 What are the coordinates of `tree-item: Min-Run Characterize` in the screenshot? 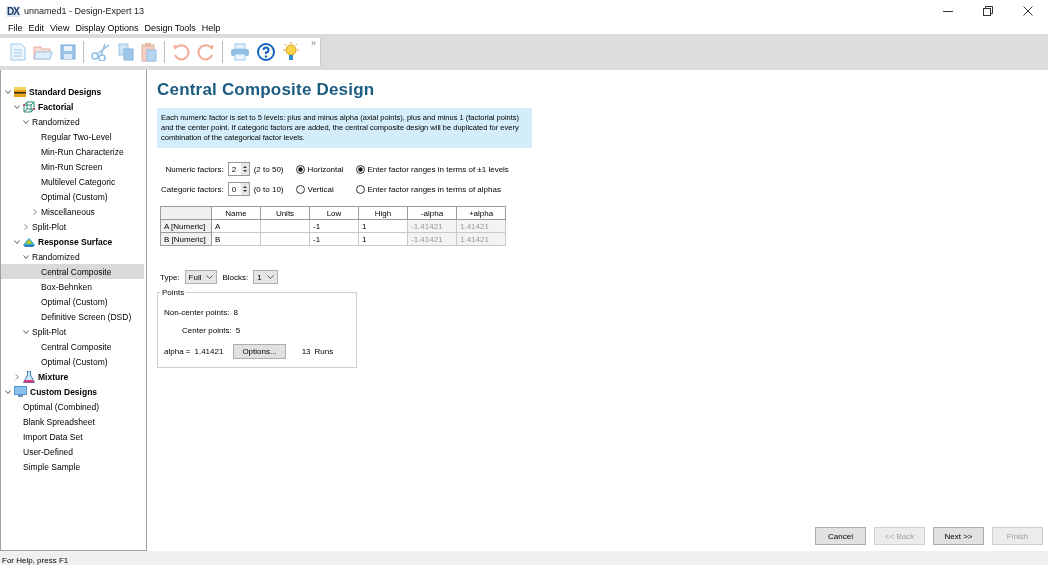 It's located at (72, 151).